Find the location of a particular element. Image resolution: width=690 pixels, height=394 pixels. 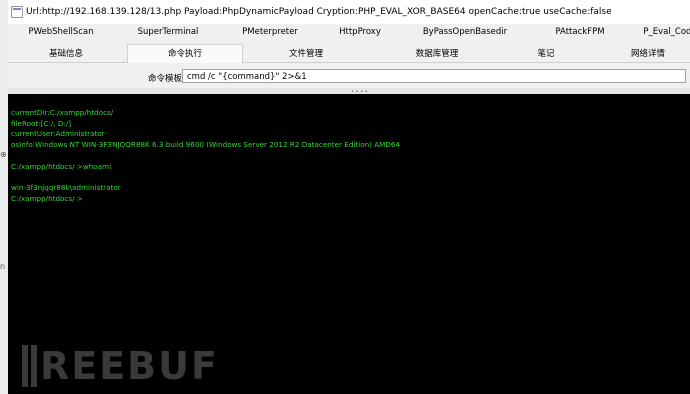

terminal-line: currentDir:C:/xampp/htdocs/ is located at coordinates (62, 112).